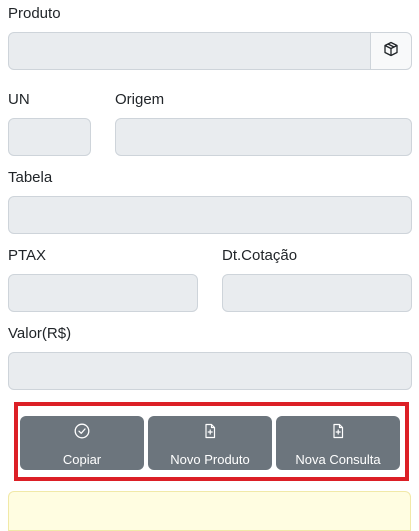 Image resolution: width=419 pixels, height=531 pixels. Describe the element at coordinates (82, 443) in the screenshot. I see `copiar-button: Copiar` at that location.